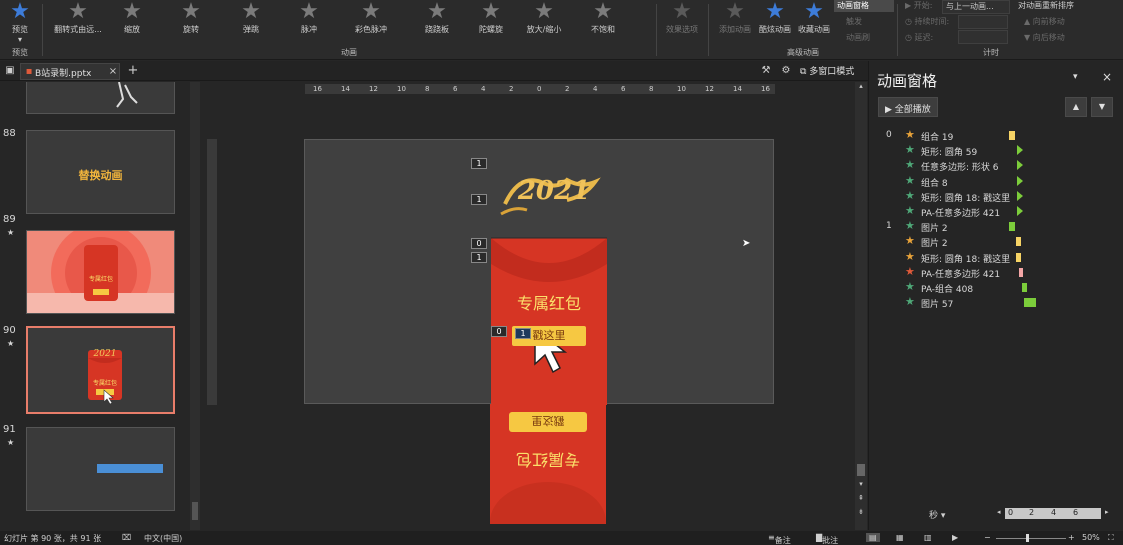 Image resolution: width=1123 pixels, height=545 pixels. What do you see at coordinates (996, 150) in the screenshot?
I see `animation-item: ★ 矩形: 圆角 59` at bounding box center [996, 150].